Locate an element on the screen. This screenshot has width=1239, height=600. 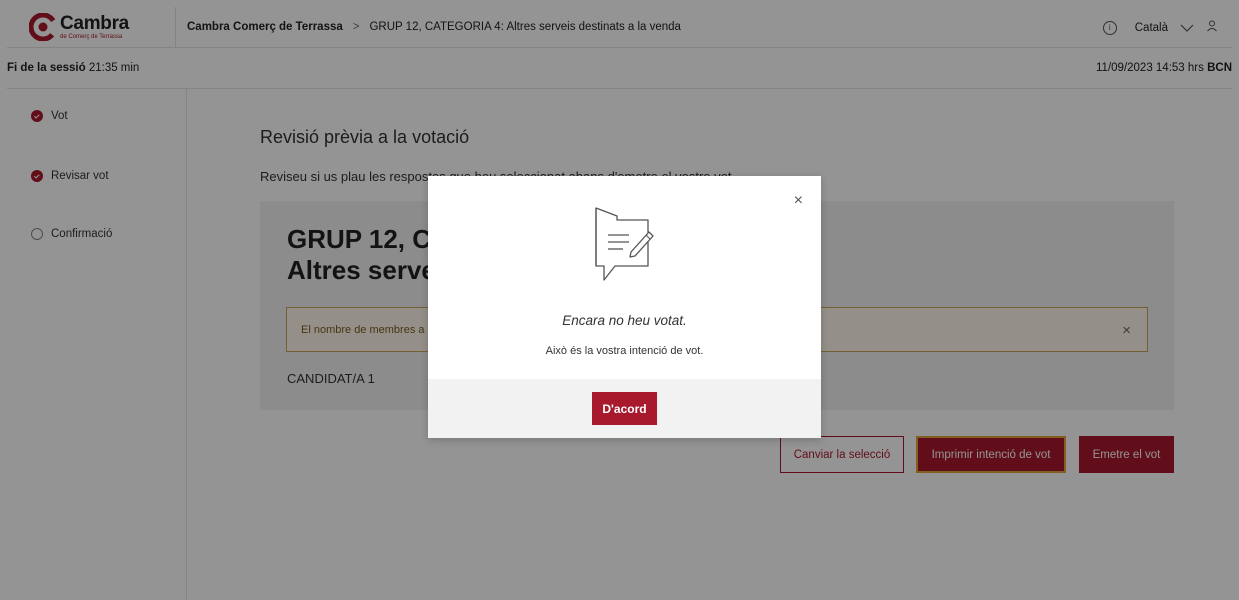
modal-footer: D'acord is located at coordinates (624, 408).